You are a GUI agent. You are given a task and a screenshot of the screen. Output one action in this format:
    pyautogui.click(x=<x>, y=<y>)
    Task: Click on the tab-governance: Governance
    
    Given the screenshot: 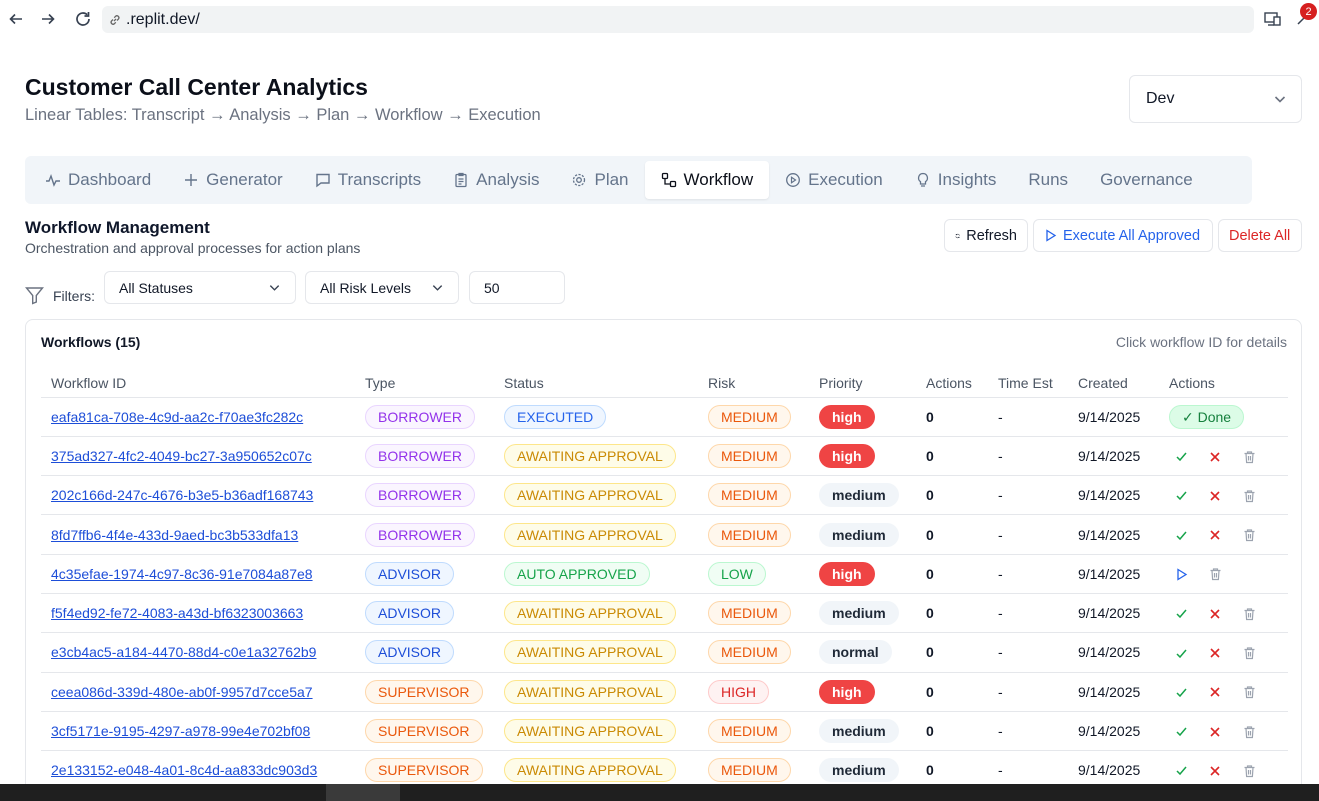 What is the action you would take?
    pyautogui.click(x=1146, y=180)
    